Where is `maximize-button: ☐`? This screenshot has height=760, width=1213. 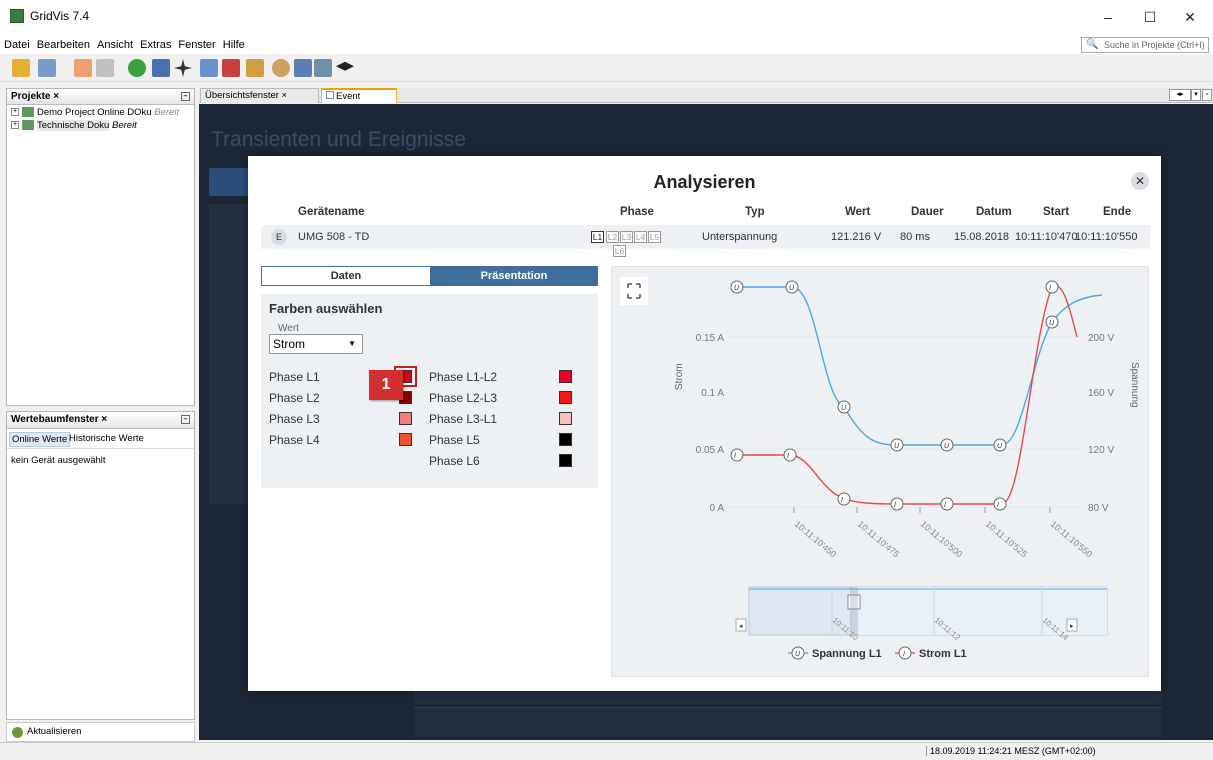 maximize-button: ☐ is located at coordinates (1150, 17).